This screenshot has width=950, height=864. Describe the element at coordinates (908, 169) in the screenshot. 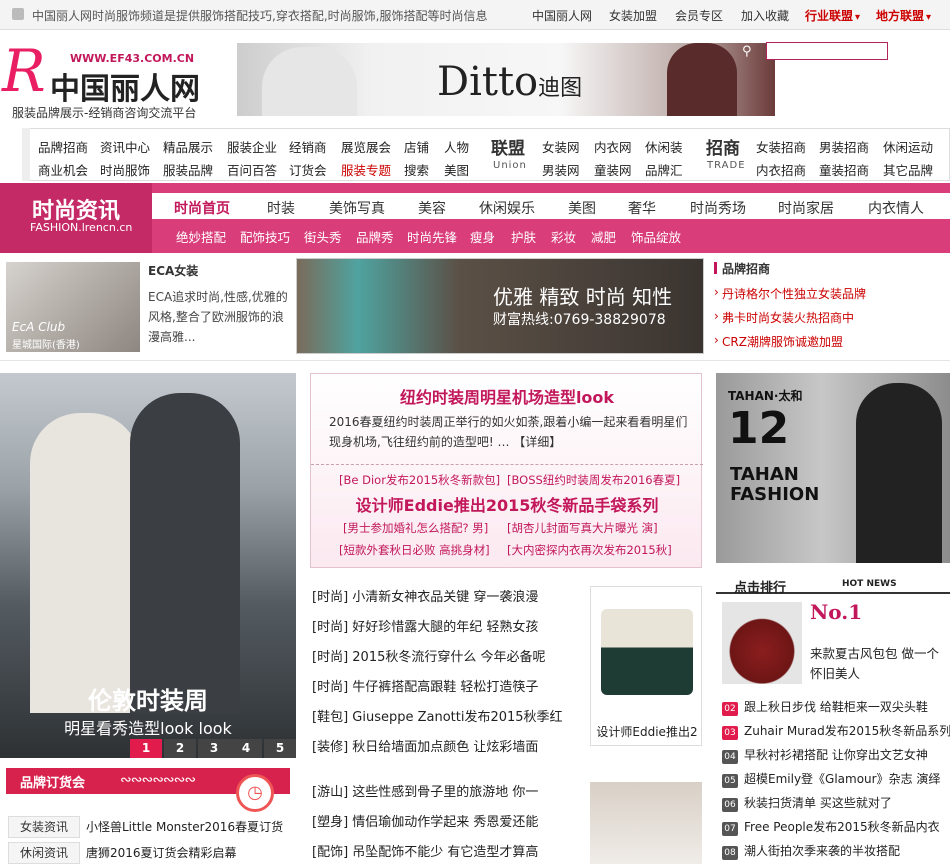

I see `trade-link: 其它品牌` at that location.